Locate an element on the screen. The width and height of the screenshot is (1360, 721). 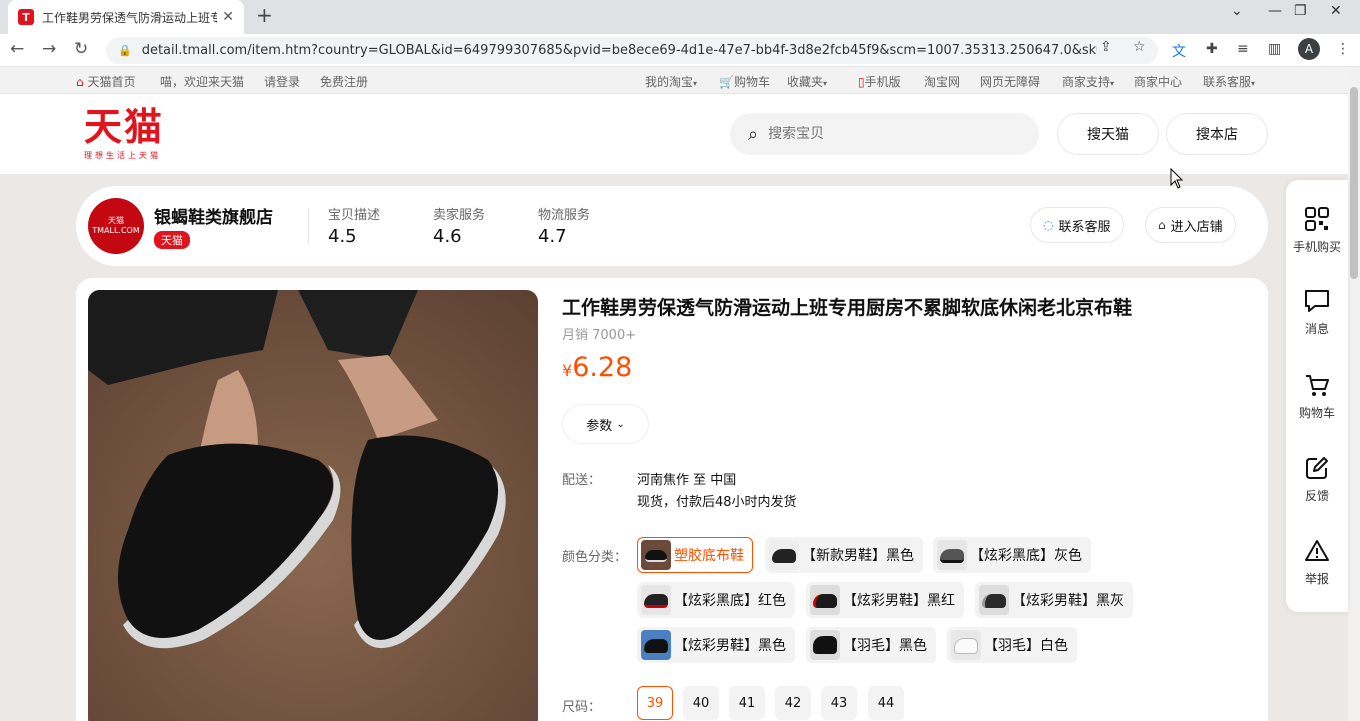
delivery-note: 现货，付款后48小时内发货 is located at coordinates (717, 502).